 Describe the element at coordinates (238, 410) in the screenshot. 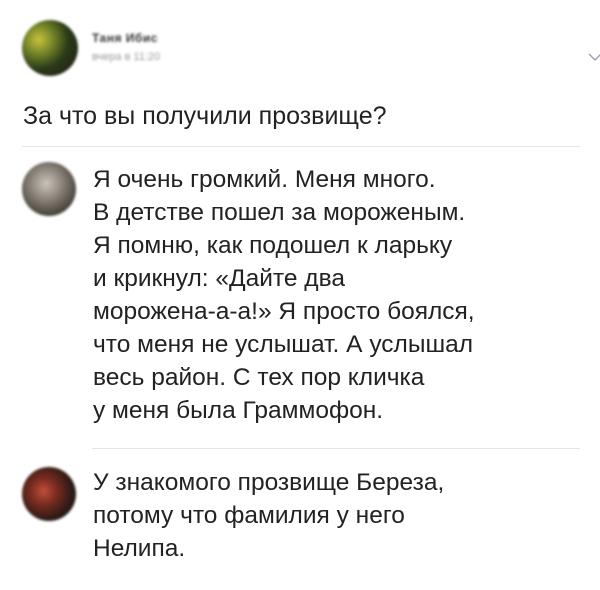

I see `comment-line: у меня была Граммофон.` at that location.